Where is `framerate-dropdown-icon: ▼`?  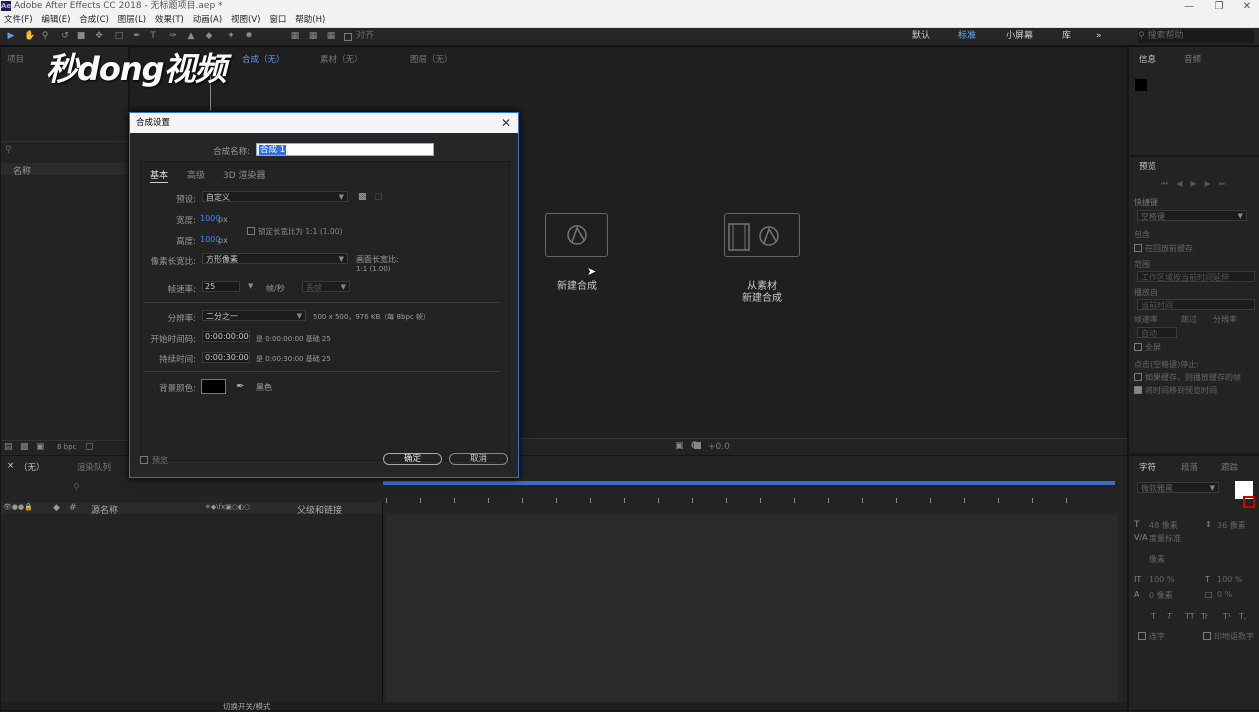
framerate-dropdown-icon: ▼ is located at coordinates (250, 286).